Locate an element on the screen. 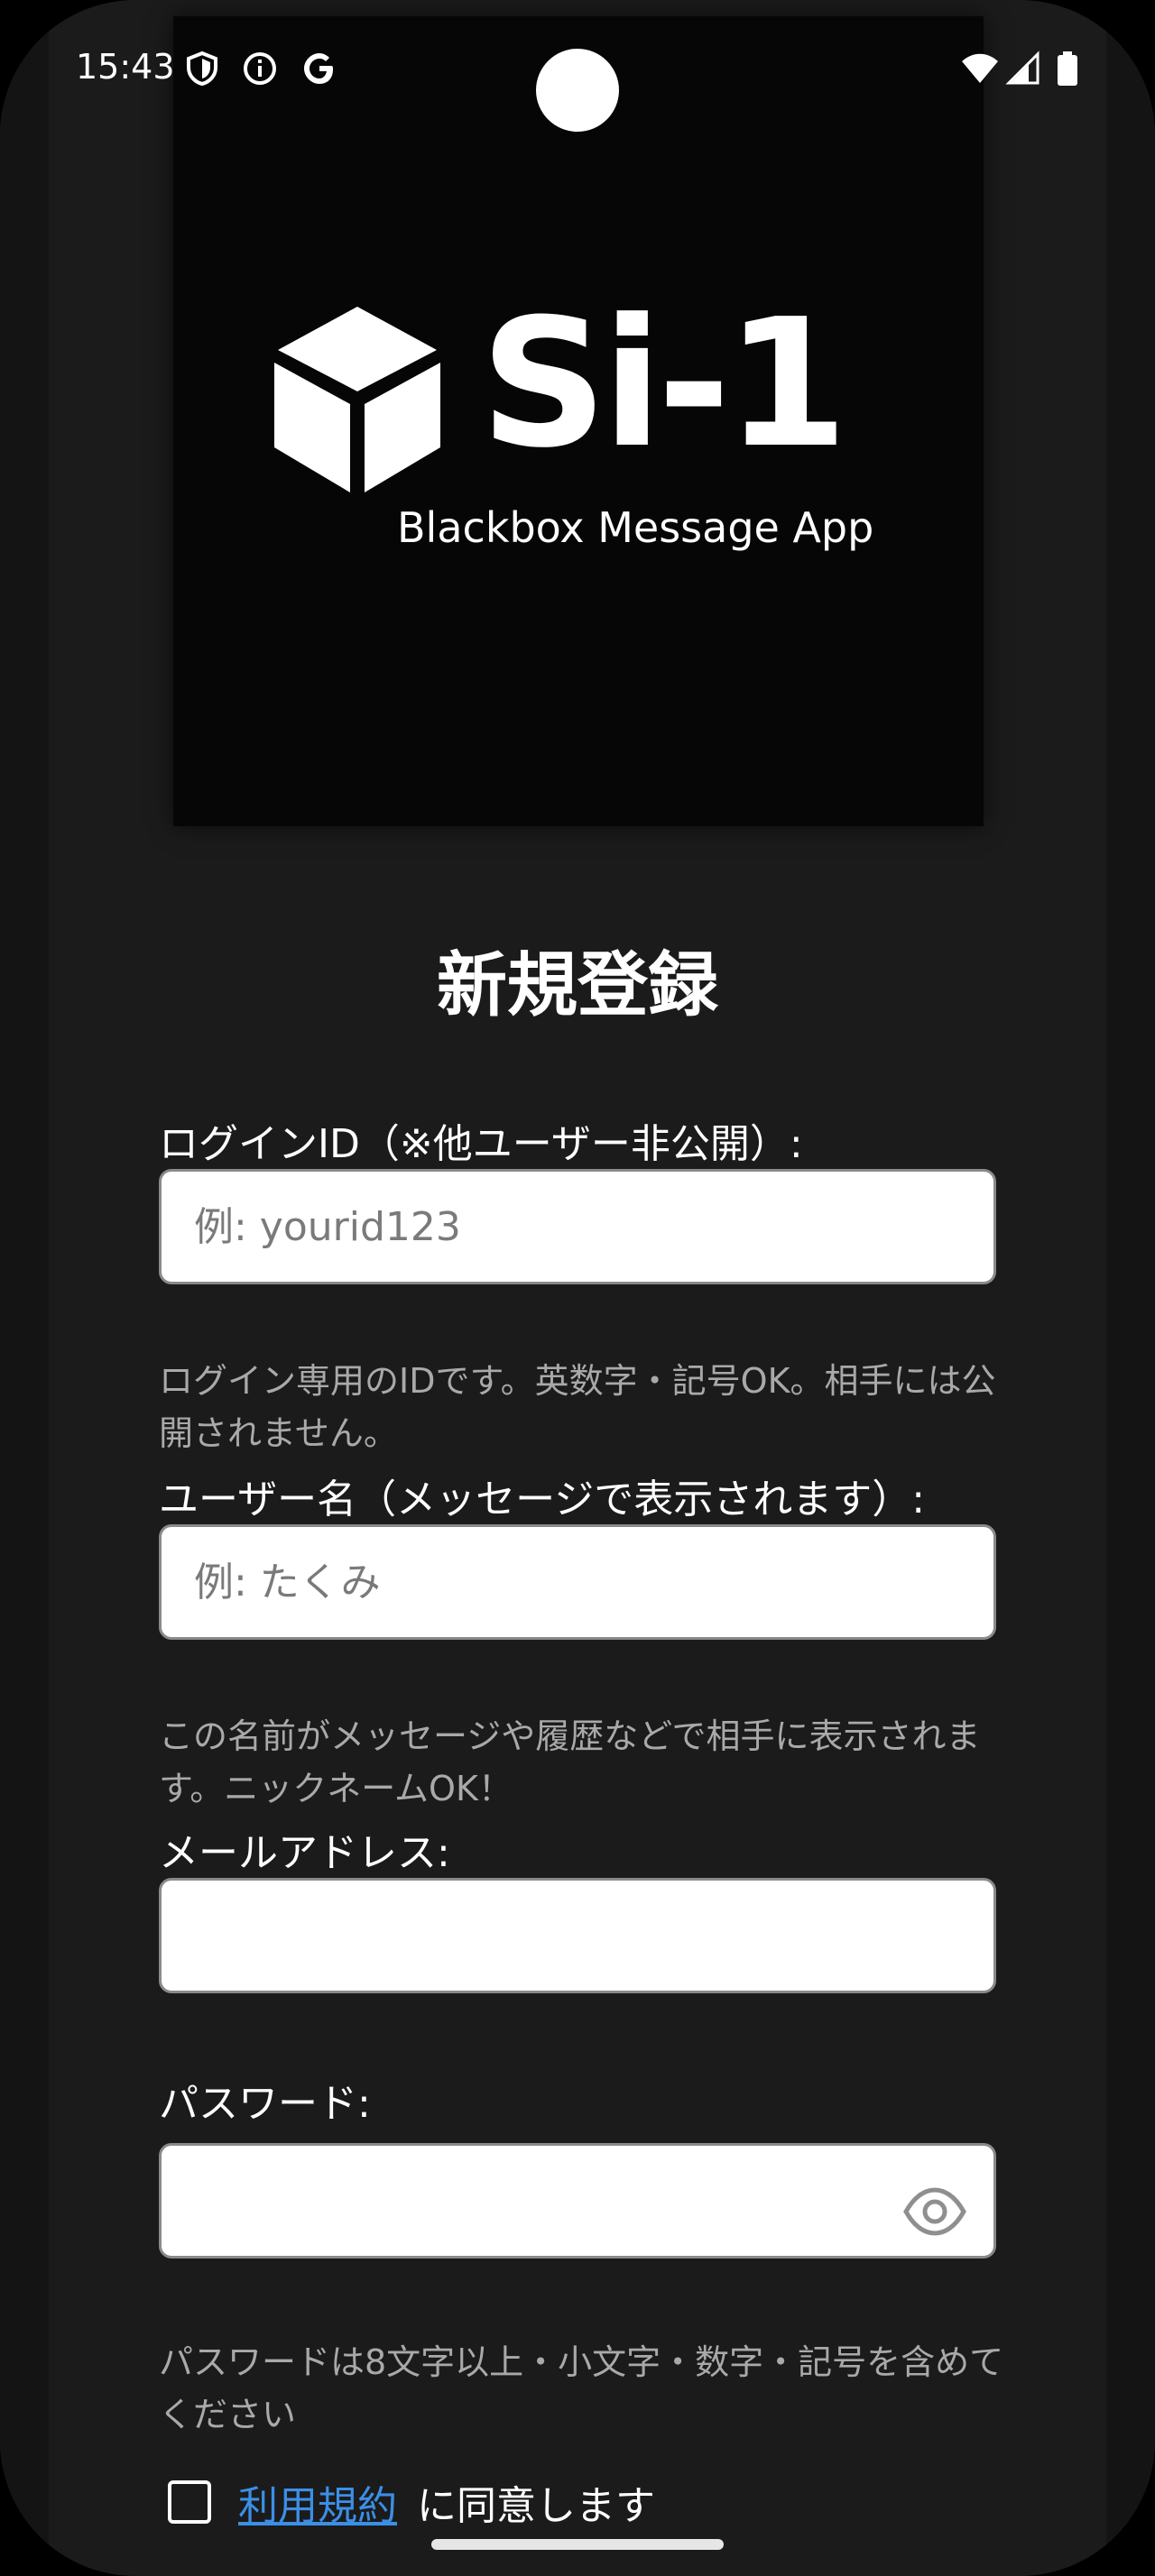 Image resolution: width=1155 pixels, height=2576 pixels. password-label: パスワード: is located at coordinates (265, 2104).